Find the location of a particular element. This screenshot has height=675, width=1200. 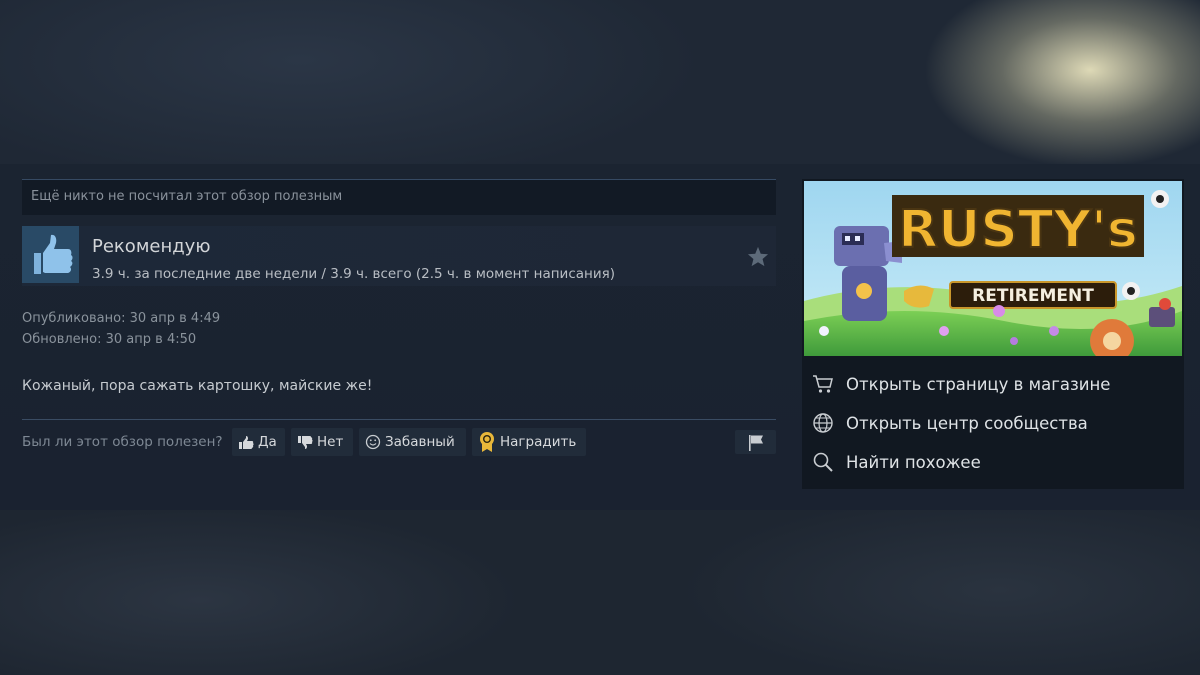

star-icon is located at coordinates (758, 258).